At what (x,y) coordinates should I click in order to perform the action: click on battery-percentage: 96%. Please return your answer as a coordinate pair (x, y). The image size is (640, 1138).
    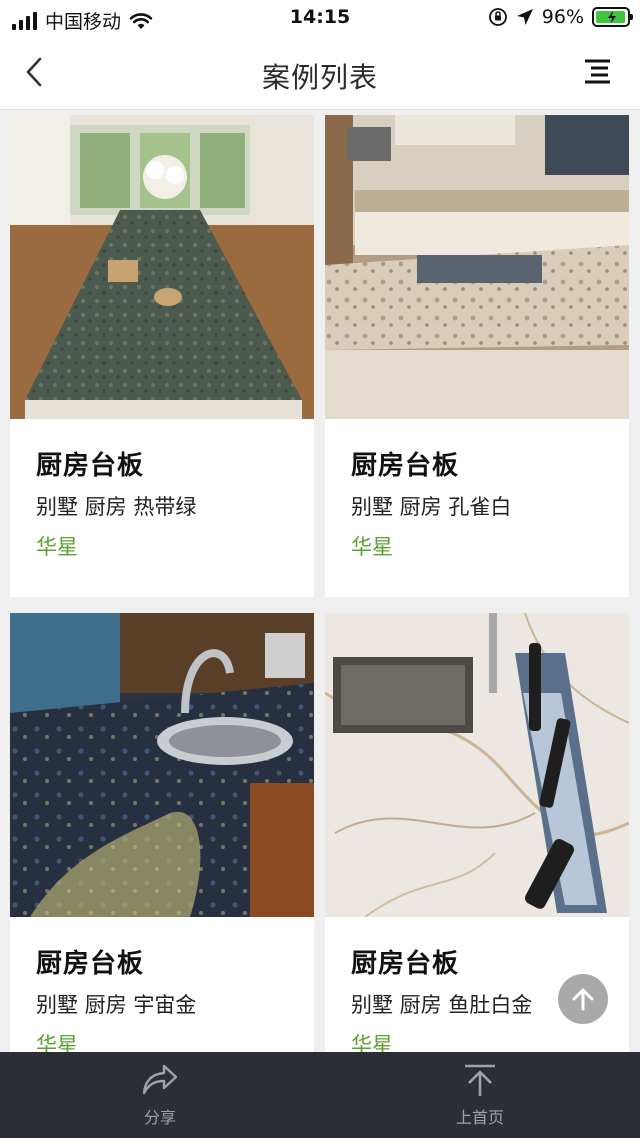
    Looking at the image, I should click on (562, 17).